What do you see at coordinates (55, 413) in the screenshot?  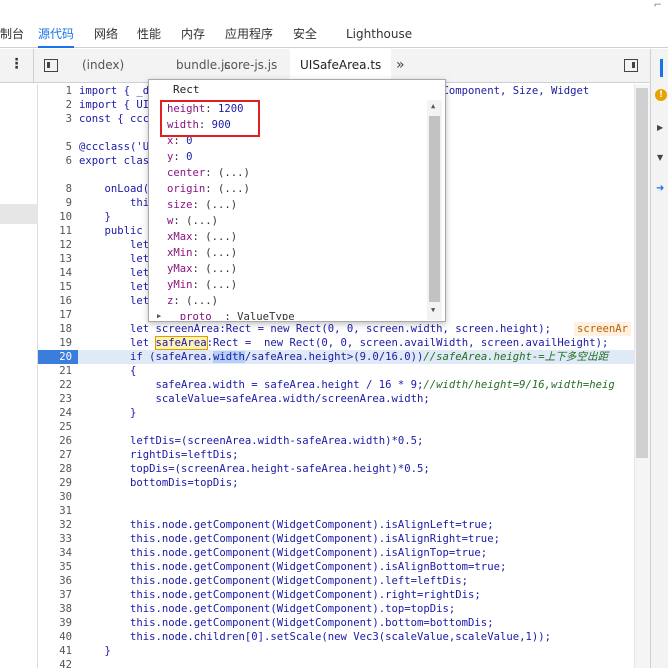 I see `line-number: 24` at bounding box center [55, 413].